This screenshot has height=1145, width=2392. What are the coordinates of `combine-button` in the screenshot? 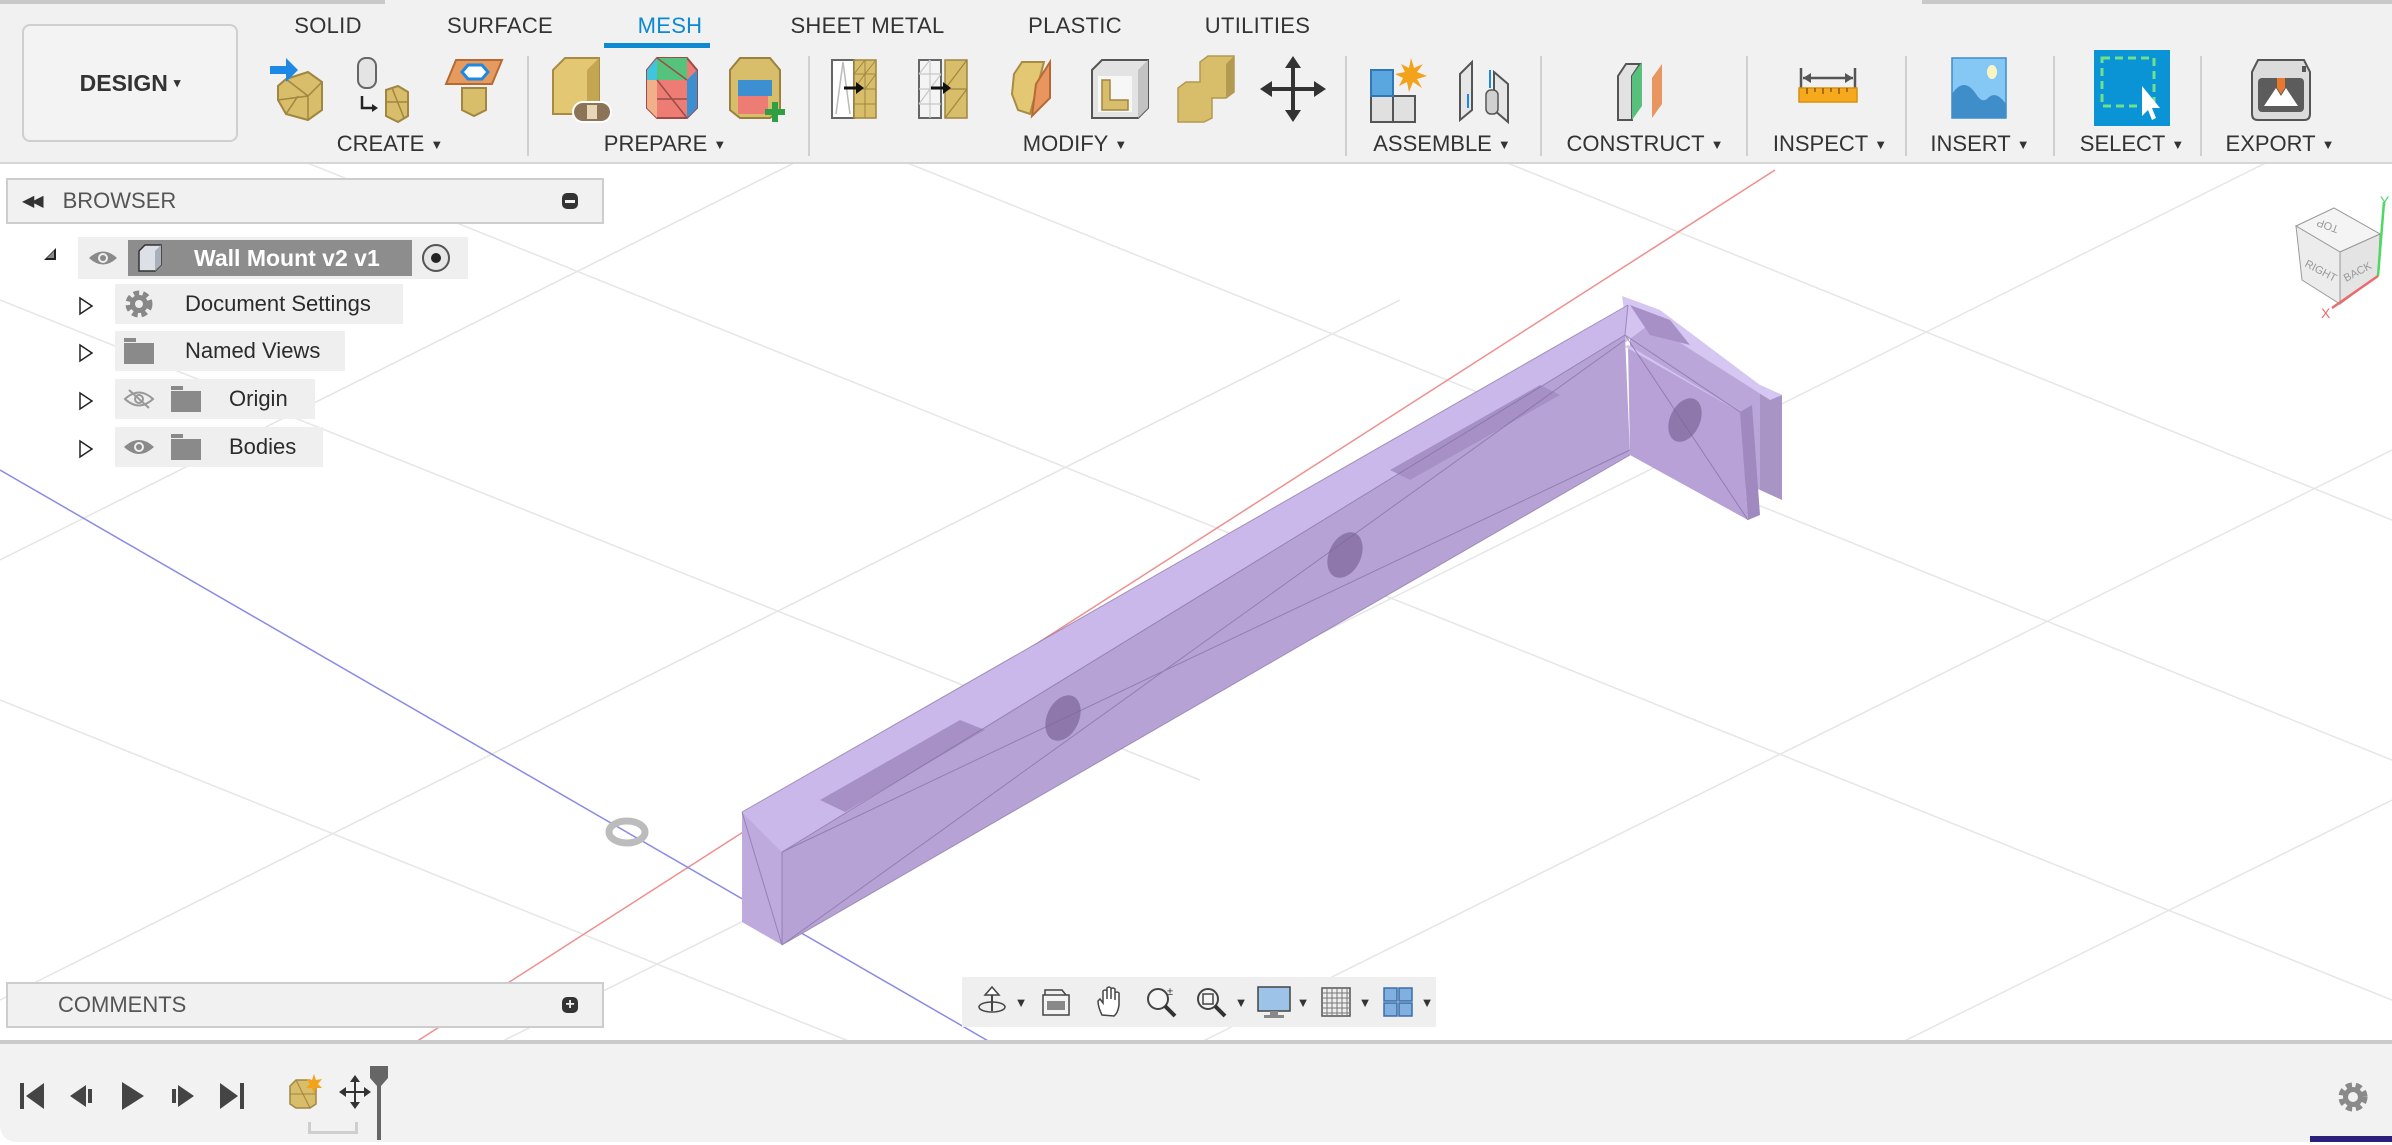 It's located at (1207, 89).